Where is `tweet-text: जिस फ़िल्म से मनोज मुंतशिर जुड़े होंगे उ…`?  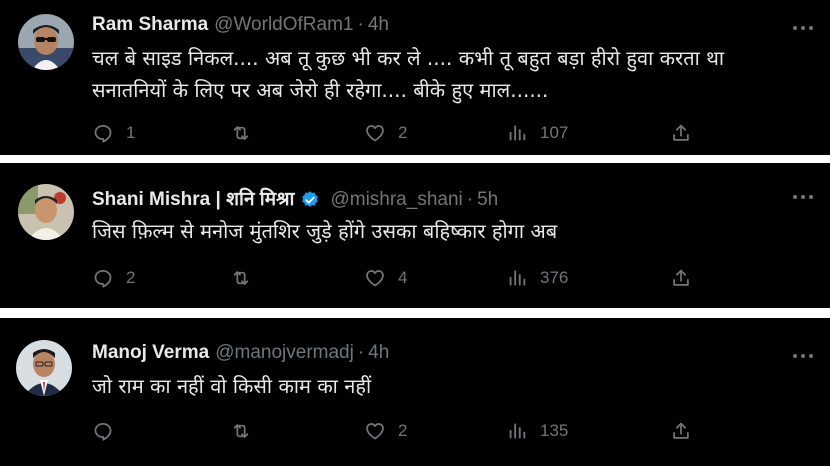 tweet-text: जिस फ़िल्म से मनोज मुंतशिर जुड़े होंगे उ… is located at coordinates (442, 231).